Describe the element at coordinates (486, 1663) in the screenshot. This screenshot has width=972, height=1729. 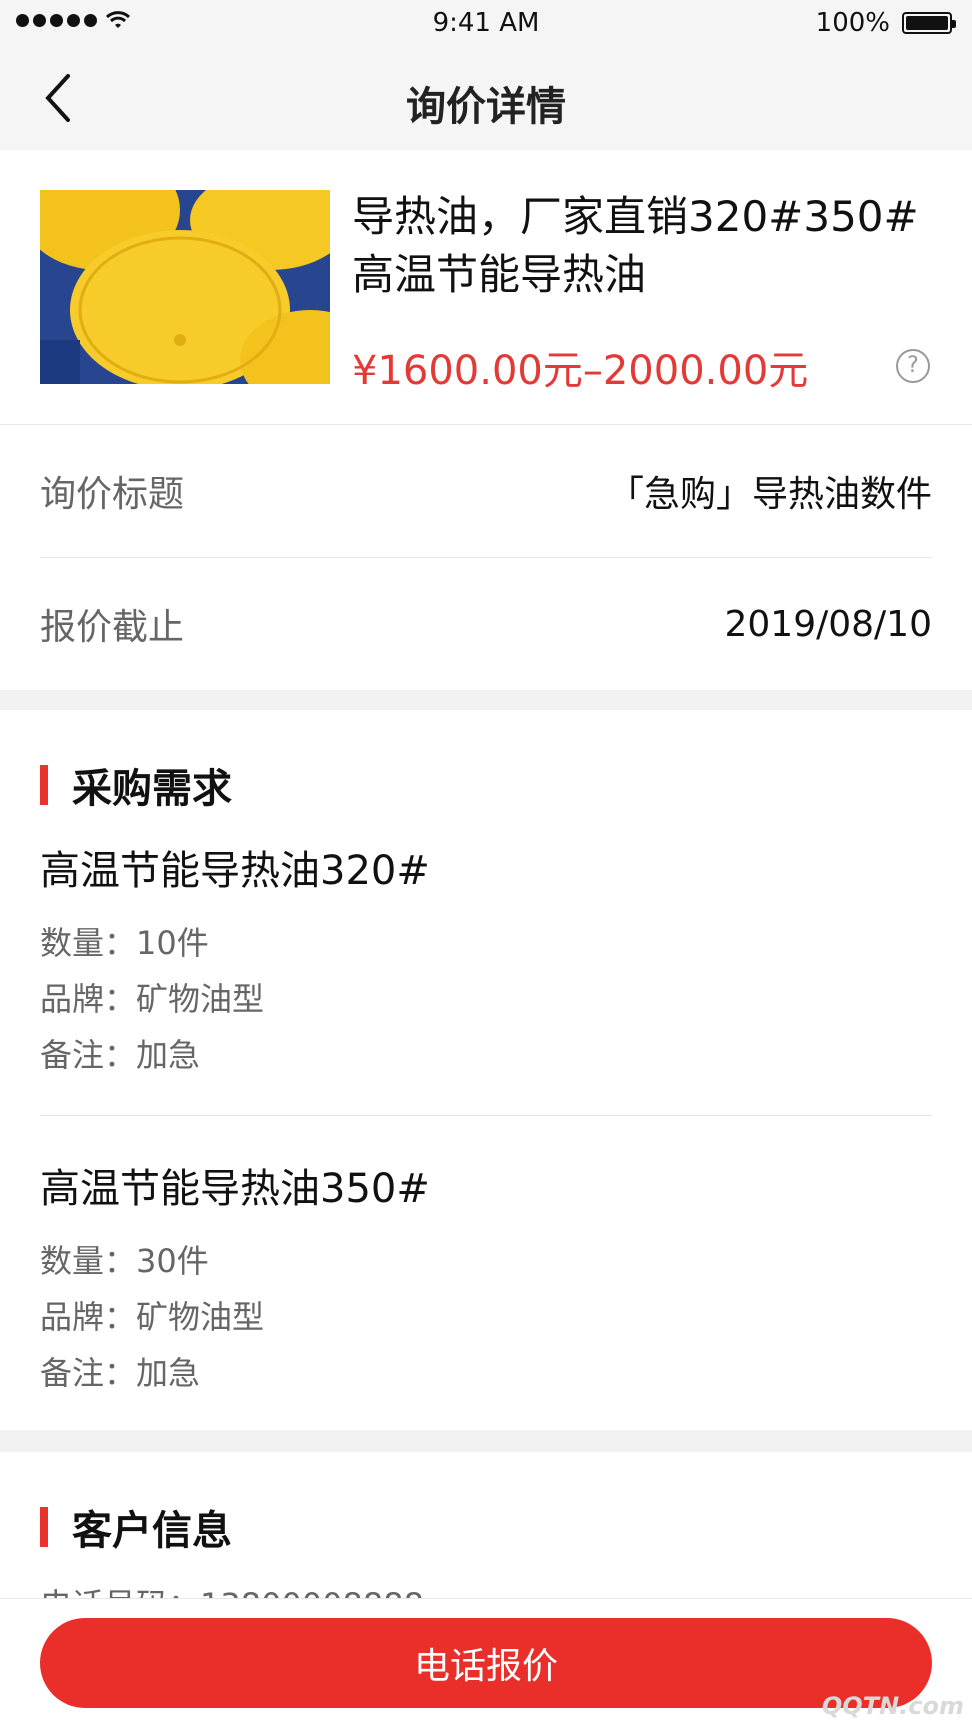
I see `call-quote-button: 电话报价` at that location.